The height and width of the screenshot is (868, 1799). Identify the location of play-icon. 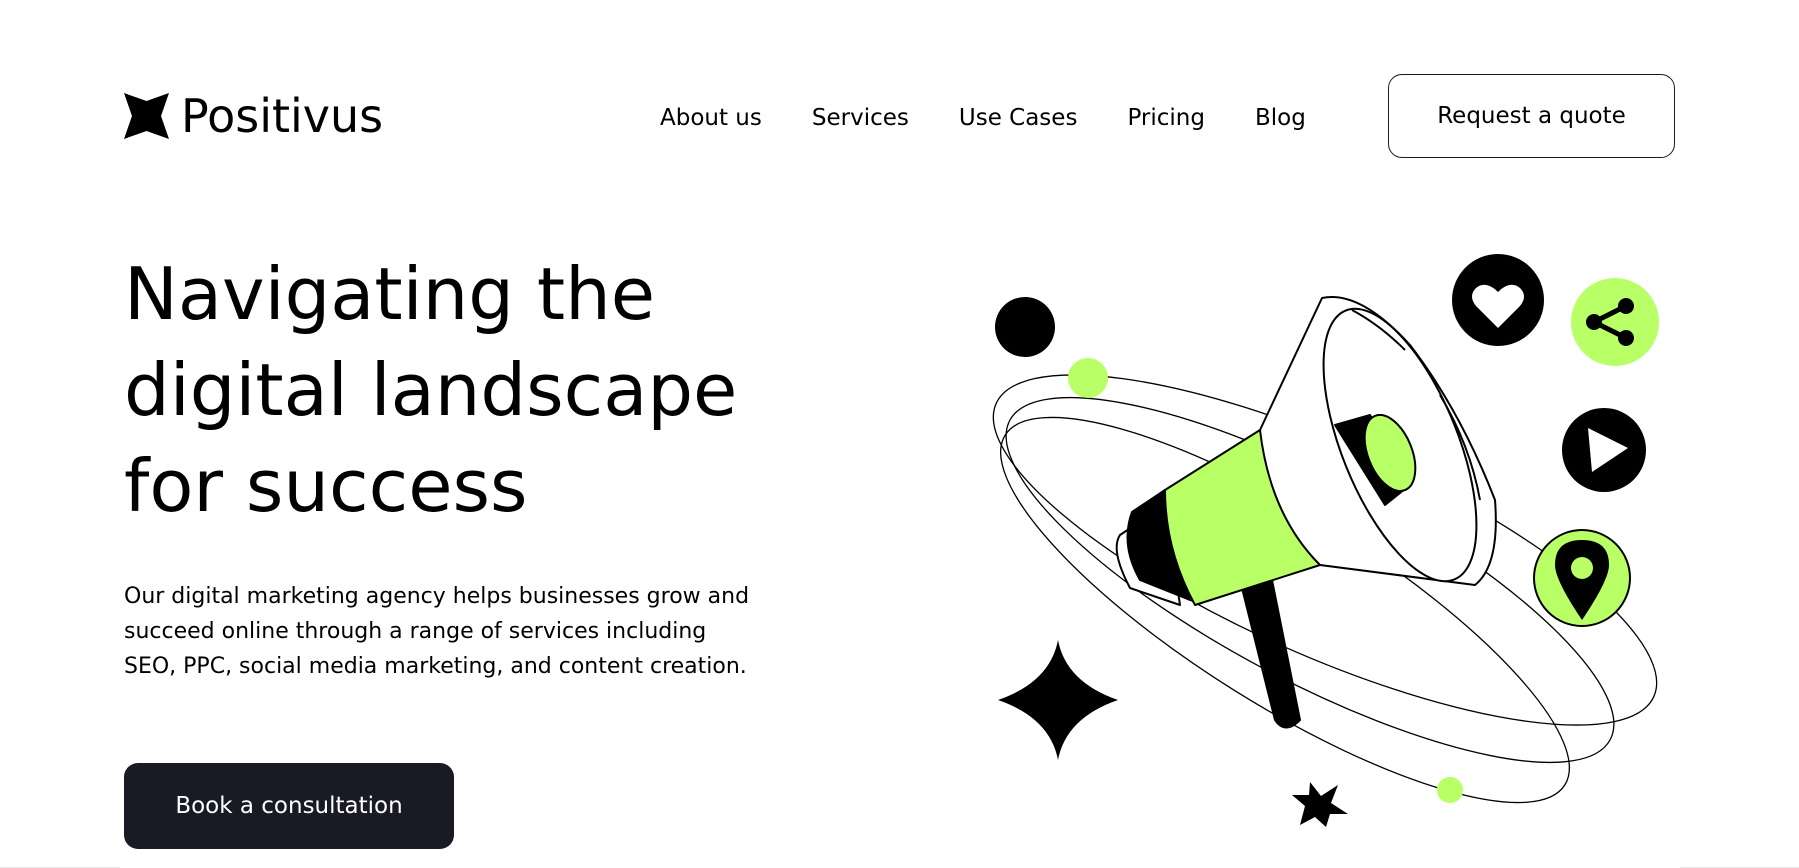
(1604, 450).